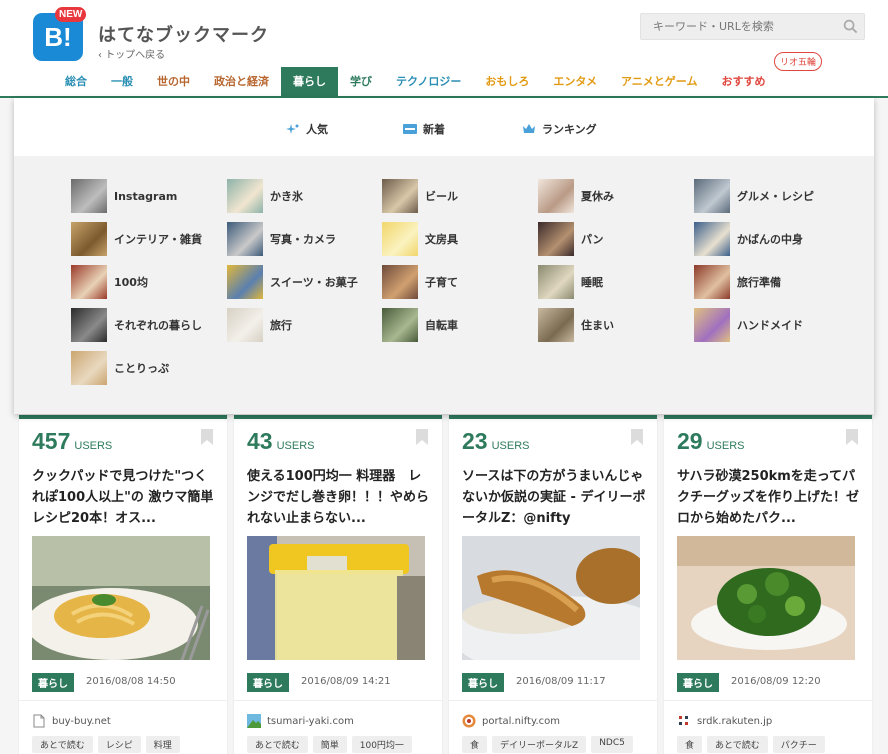  What do you see at coordinates (265, 196) in the screenshot?
I see `category-link: かき氷` at bounding box center [265, 196].